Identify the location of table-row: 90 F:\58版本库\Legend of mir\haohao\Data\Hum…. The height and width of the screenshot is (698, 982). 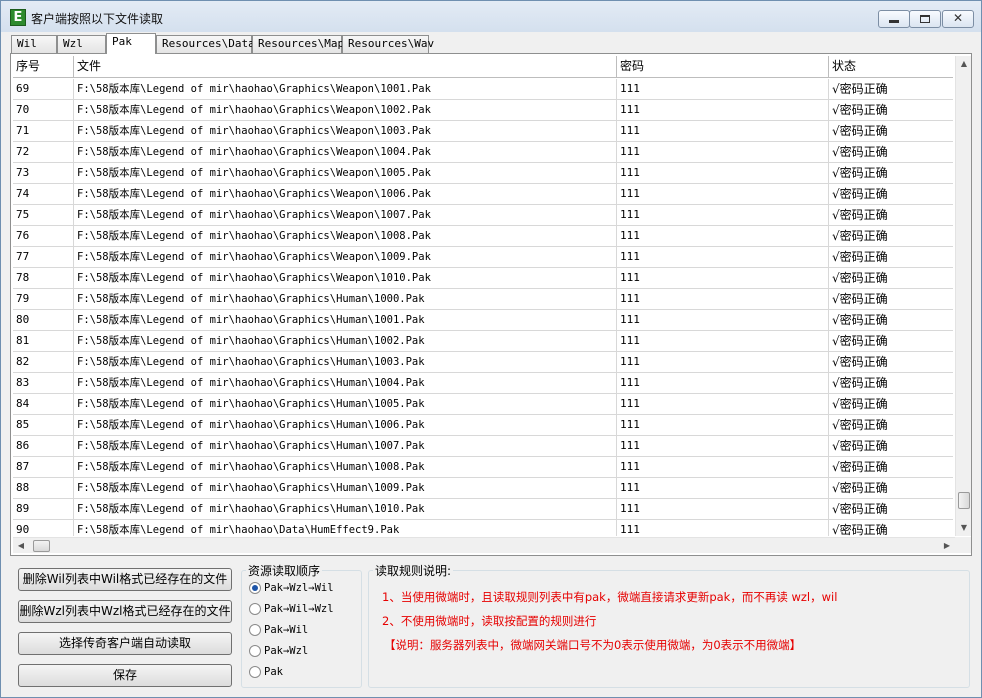
(483, 528).